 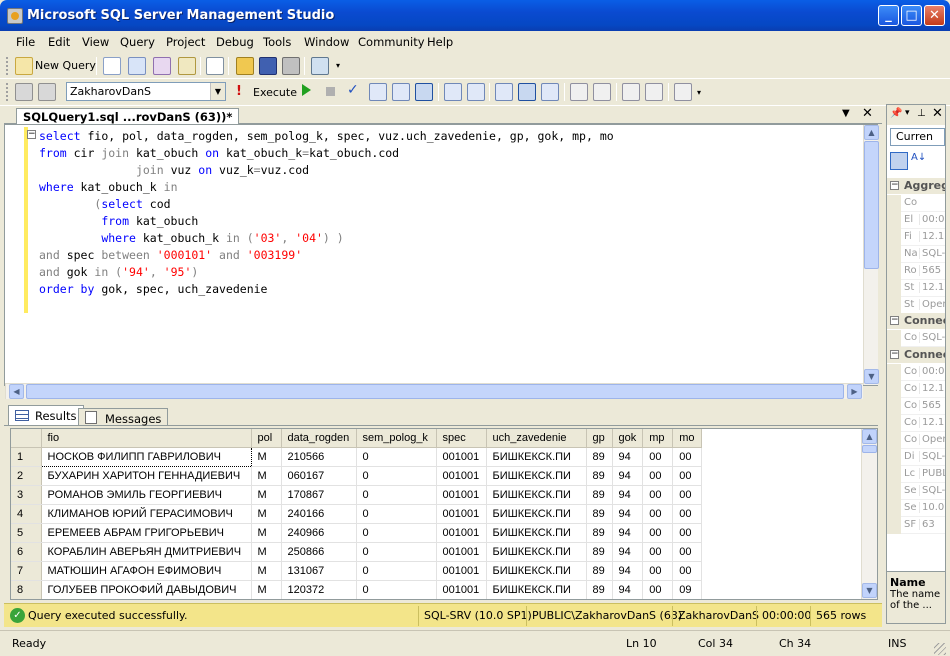 I want to click on close-tab-icon: ✕, so click(x=867, y=113).